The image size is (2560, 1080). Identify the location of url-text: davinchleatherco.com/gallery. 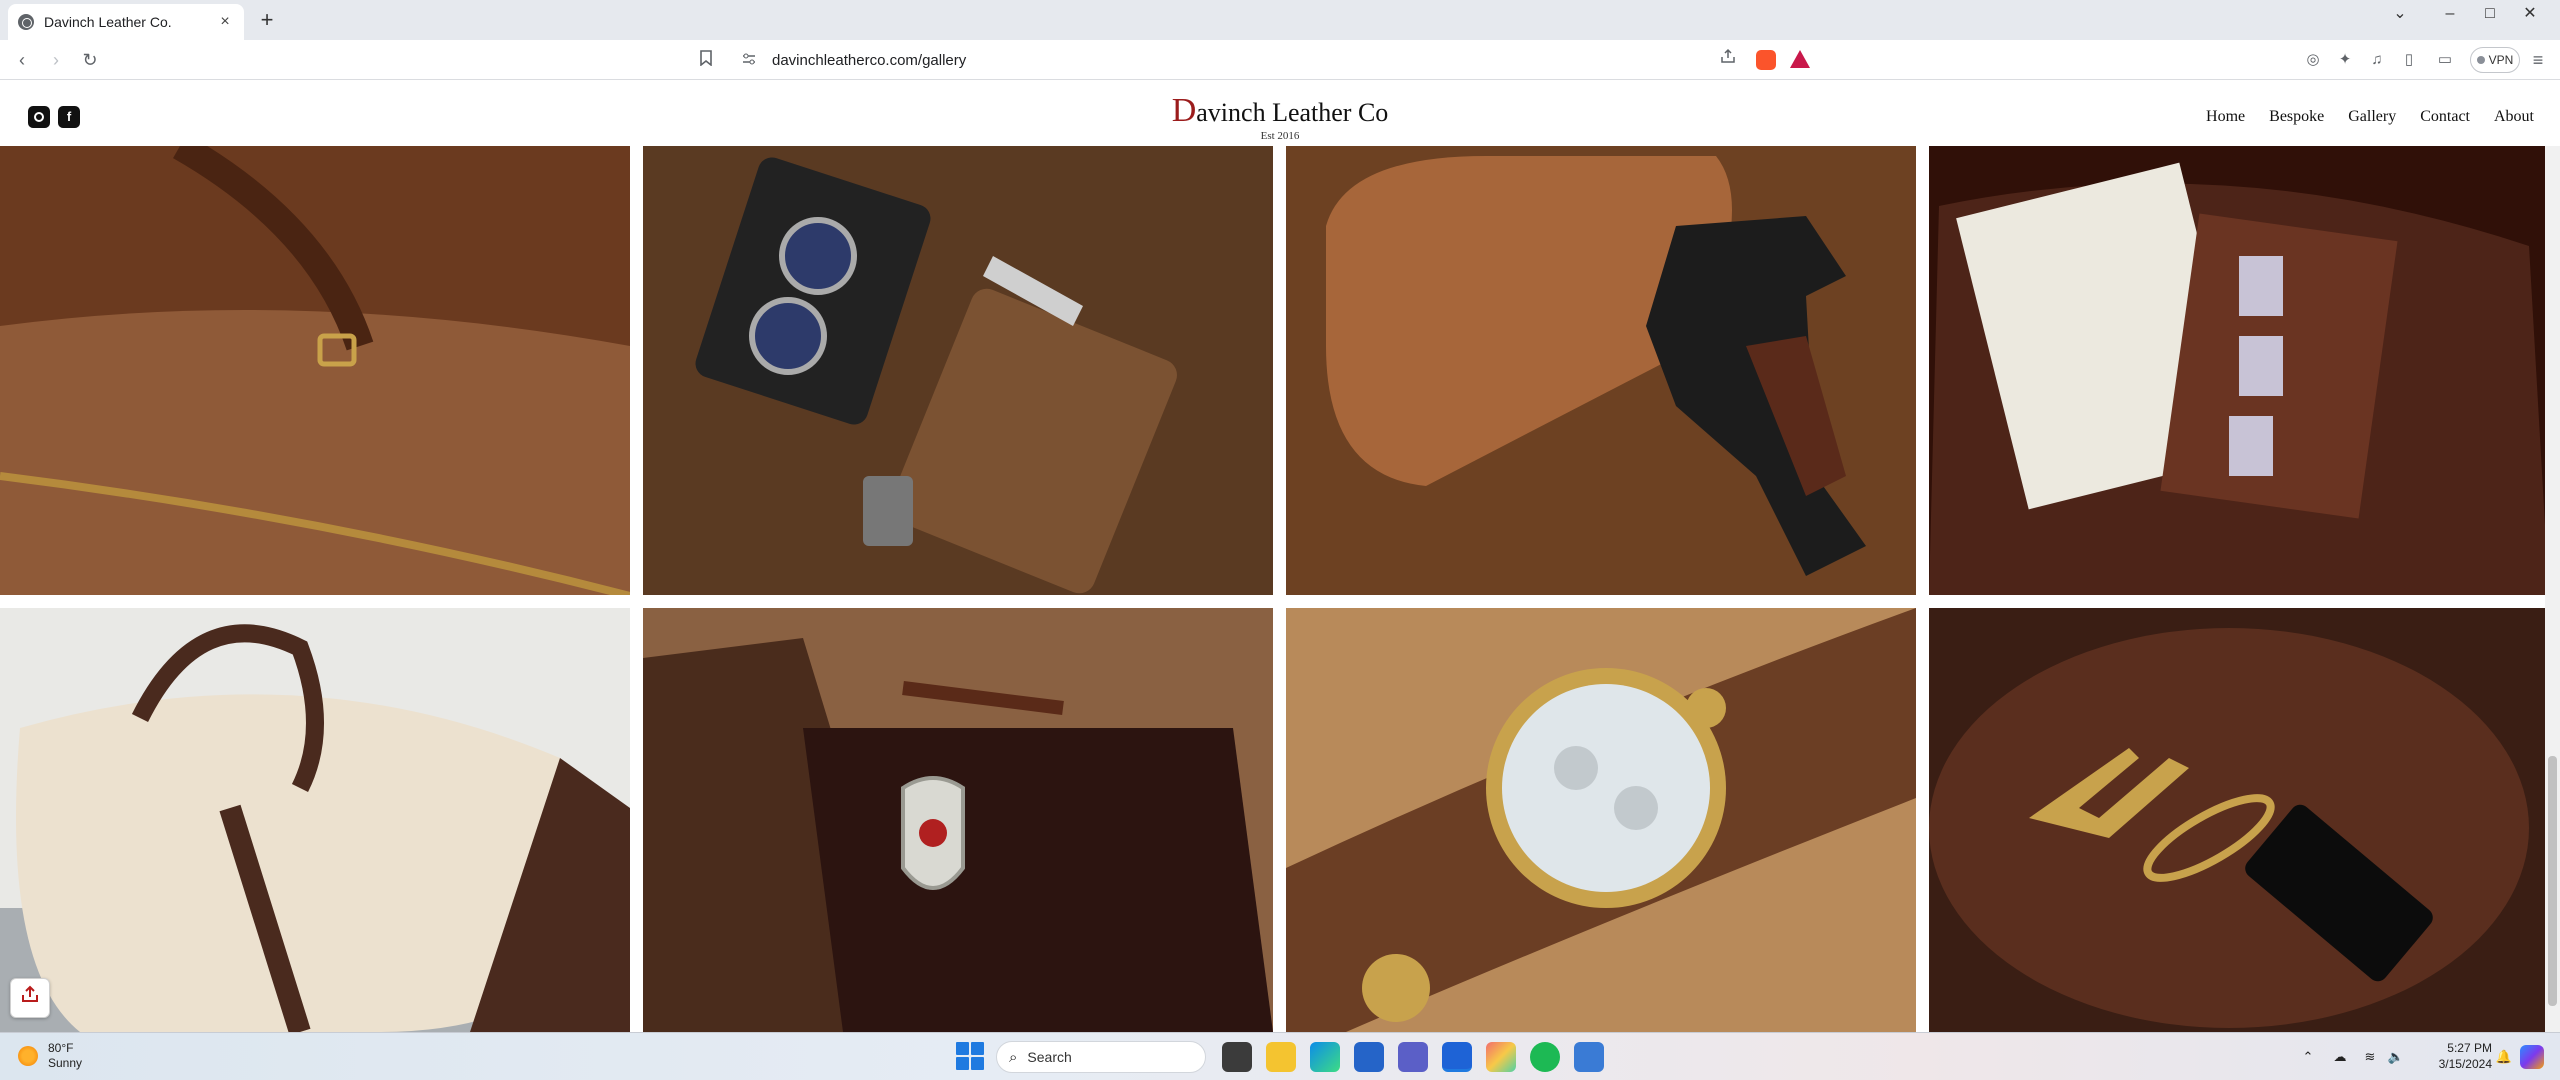
(869, 60).